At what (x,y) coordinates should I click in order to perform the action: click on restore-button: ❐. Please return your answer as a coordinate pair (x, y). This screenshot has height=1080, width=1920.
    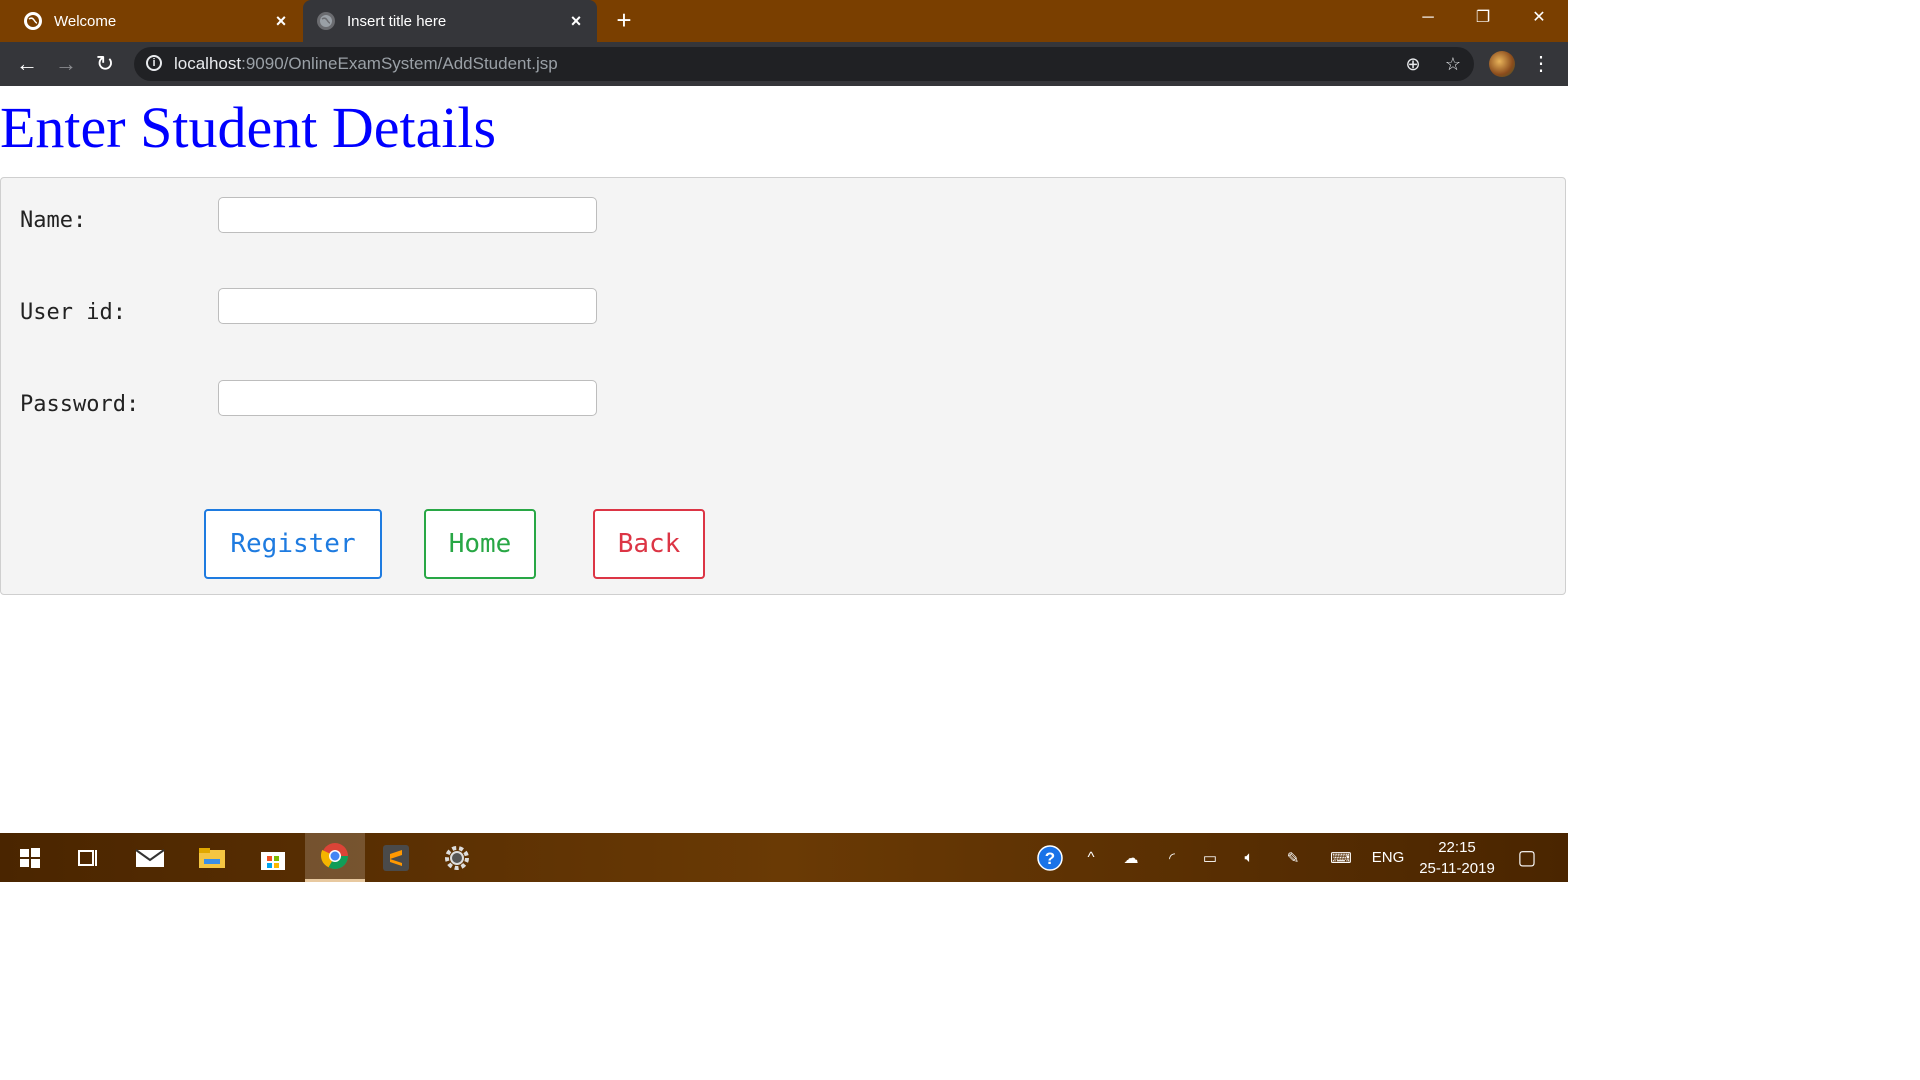
    Looking at the image, I should click on (1483, 18).